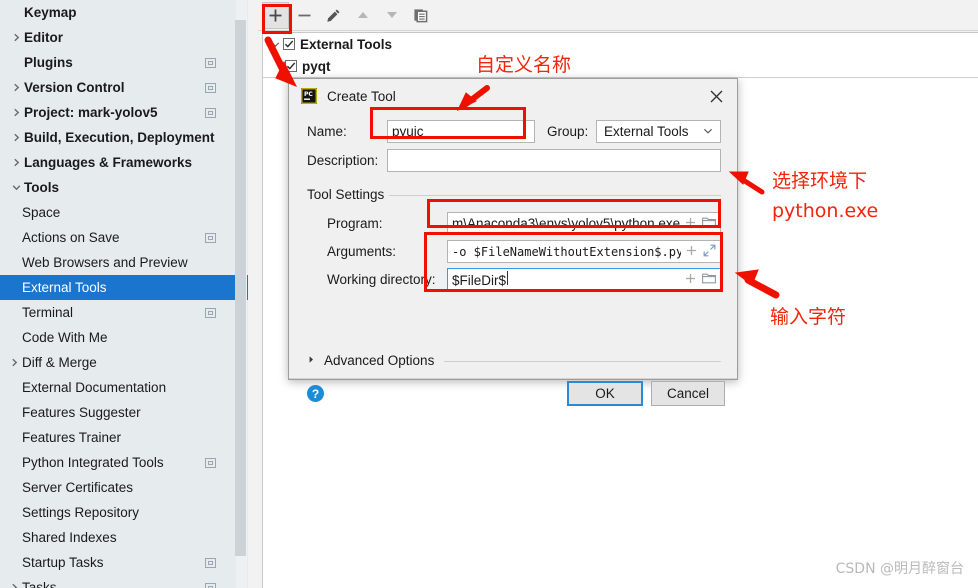 The height and width of the screenshot is (588, 978). I want to click on sidebar-item-label: Features Trainer, so click(72, 437).